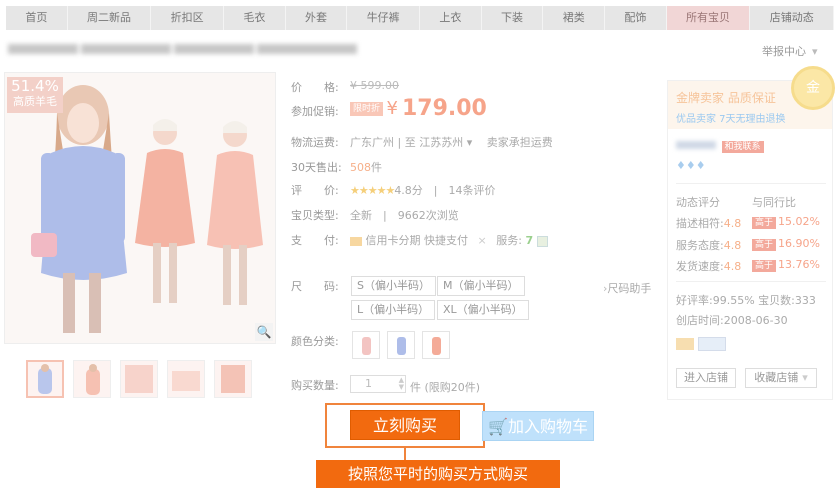 This screenshot has width=840, height=503. What do you see at coordinates (445, 387) in the screenshot?
I see `qty-limit: 件 (限购20件)` at bounding box center [445, 387].